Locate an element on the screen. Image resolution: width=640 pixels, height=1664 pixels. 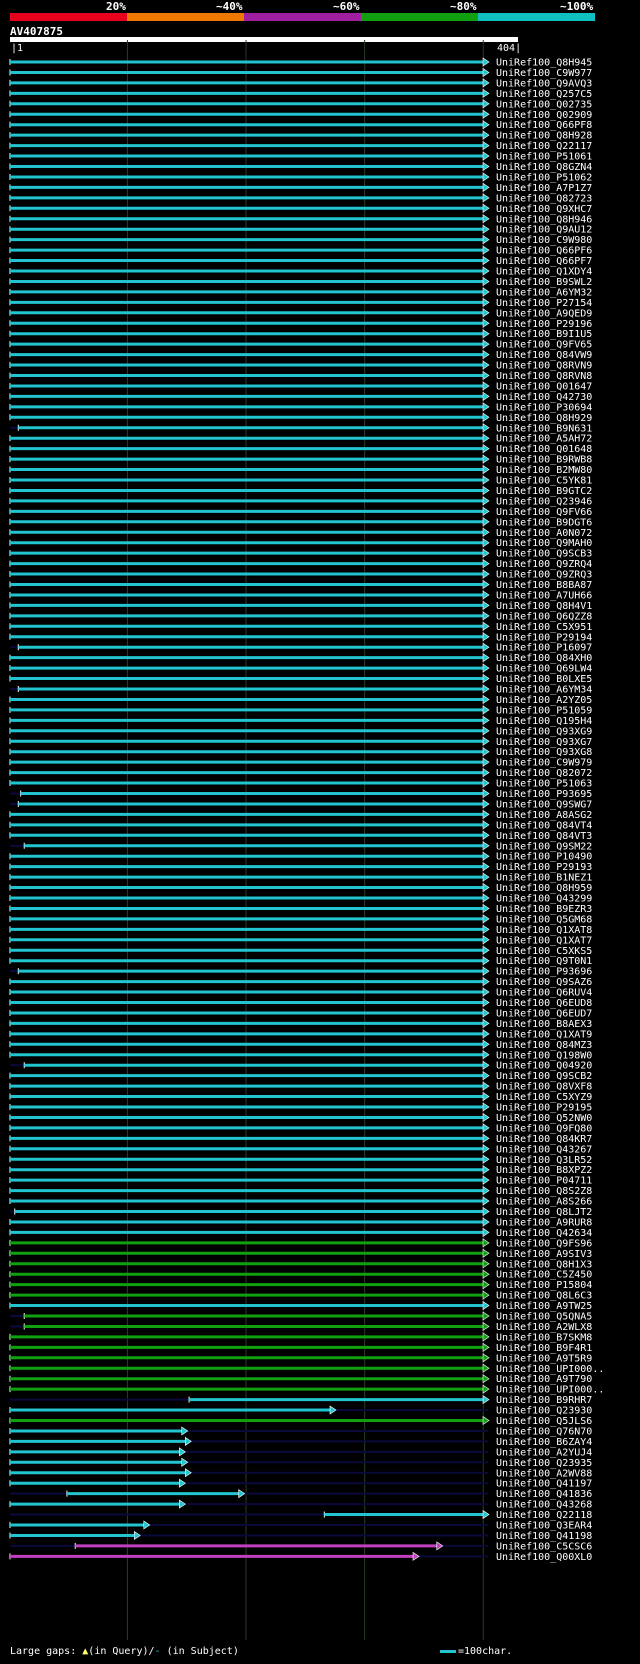
hit-label: UniRef100_B9RHR7 is located at coordinates (544, 1400).